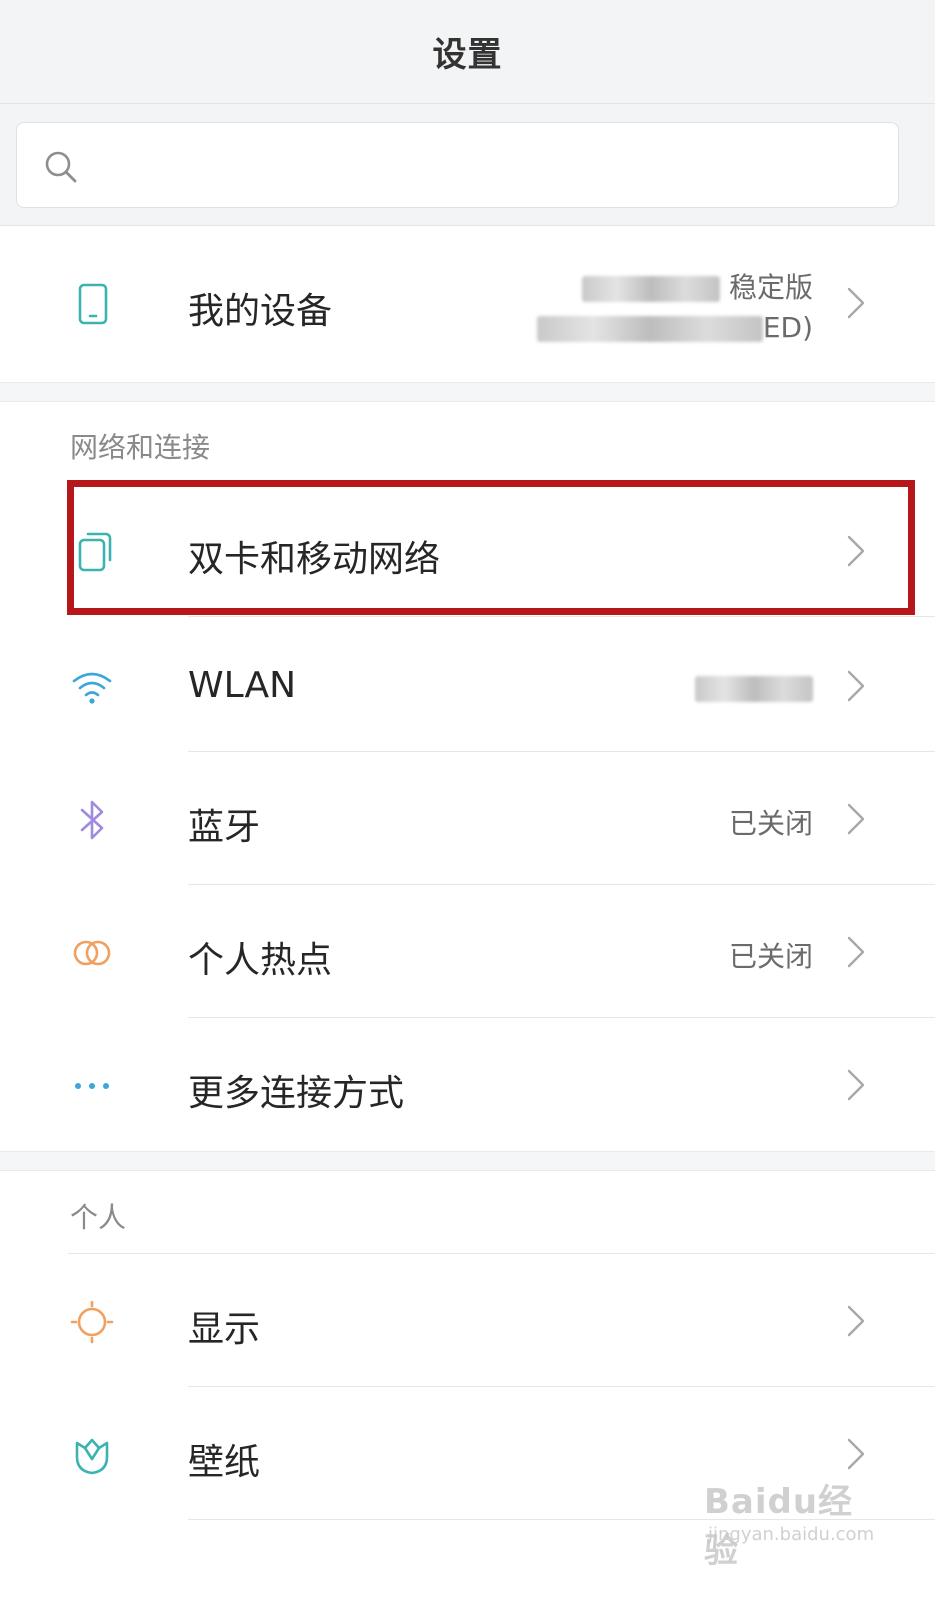 The height and width of the screenshot is (1600, 935). I want to click on page-title: 设置, so click(467, 55).